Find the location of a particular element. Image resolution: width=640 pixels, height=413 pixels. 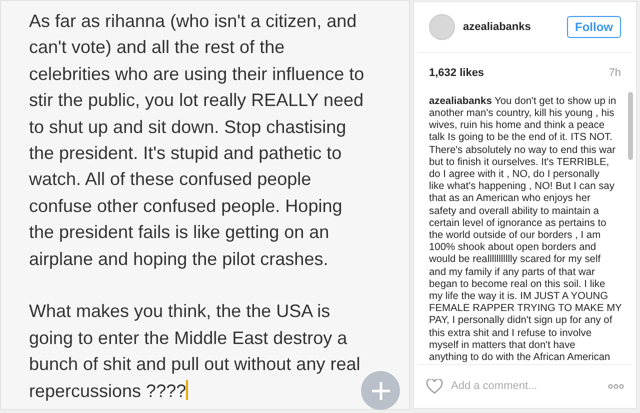

plus-icon is located at coordinates (380, 390).